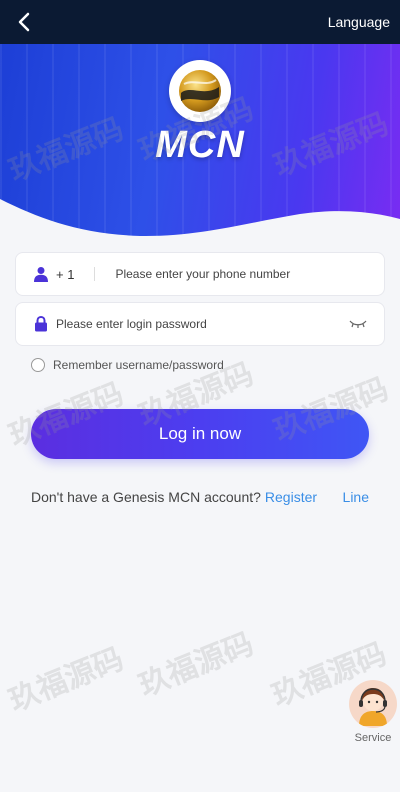  What do you see at coordinates (358, 324) in the screenshot?
I see `eye-closed-icon` at bounding box center [358, 324].